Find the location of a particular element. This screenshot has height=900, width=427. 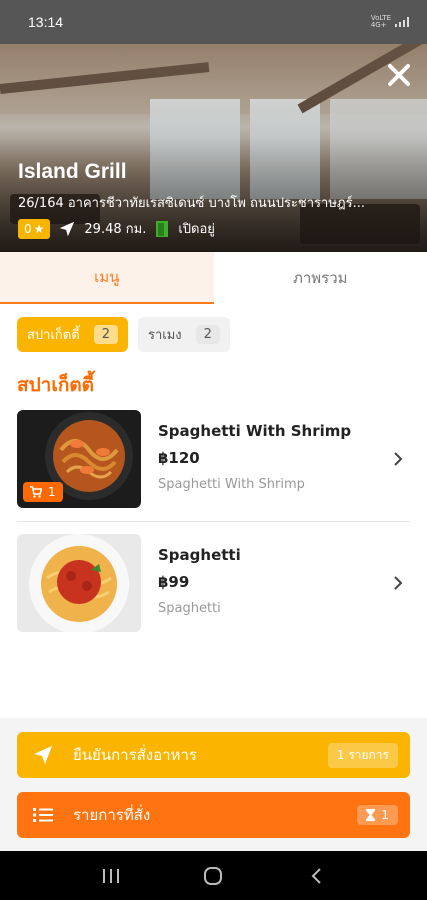

tab-overview: ภาพรวม is located at coordinates (320, 278).